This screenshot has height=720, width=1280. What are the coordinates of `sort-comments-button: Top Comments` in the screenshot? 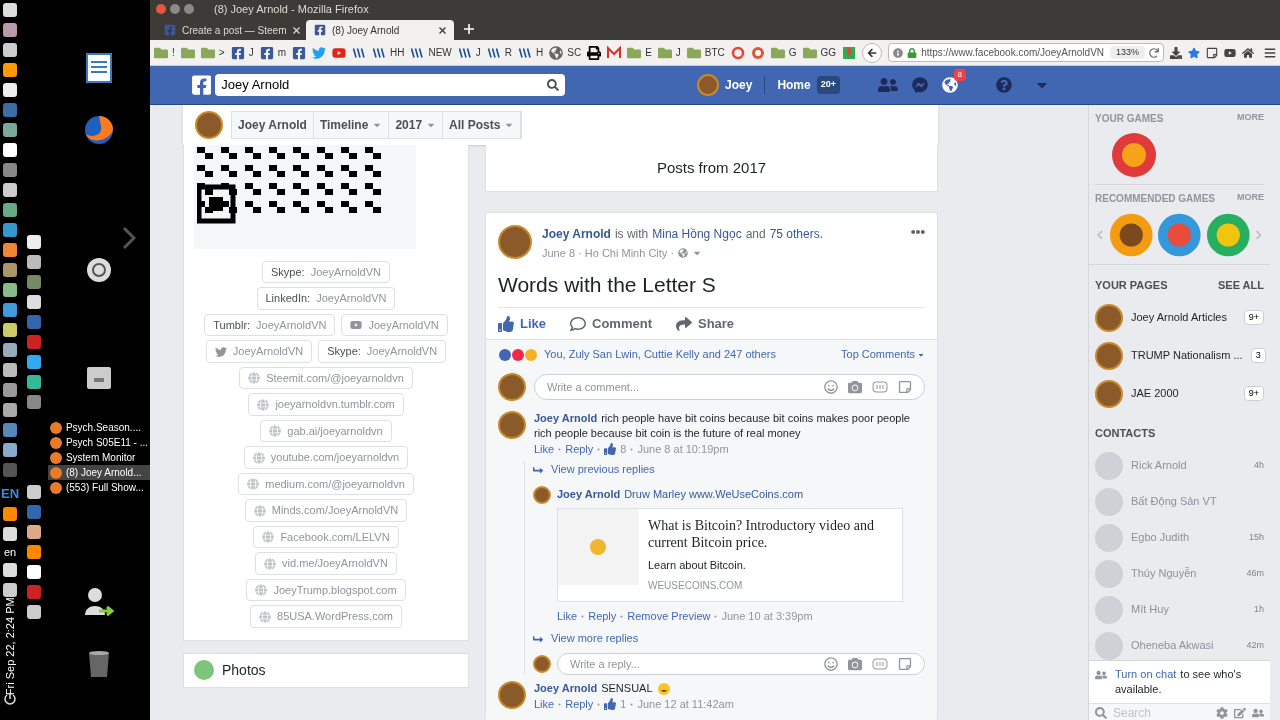 It's located at (883, 354).